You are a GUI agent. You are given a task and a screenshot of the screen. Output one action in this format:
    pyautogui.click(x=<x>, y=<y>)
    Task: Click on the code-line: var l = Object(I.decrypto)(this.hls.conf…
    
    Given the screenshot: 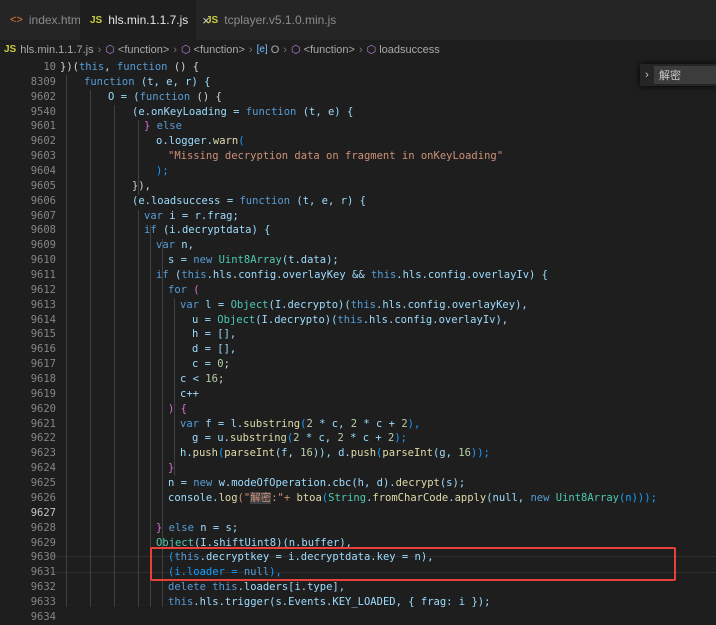 What is the action you would take?
    pyautogui.click(x=354, y=304)
    